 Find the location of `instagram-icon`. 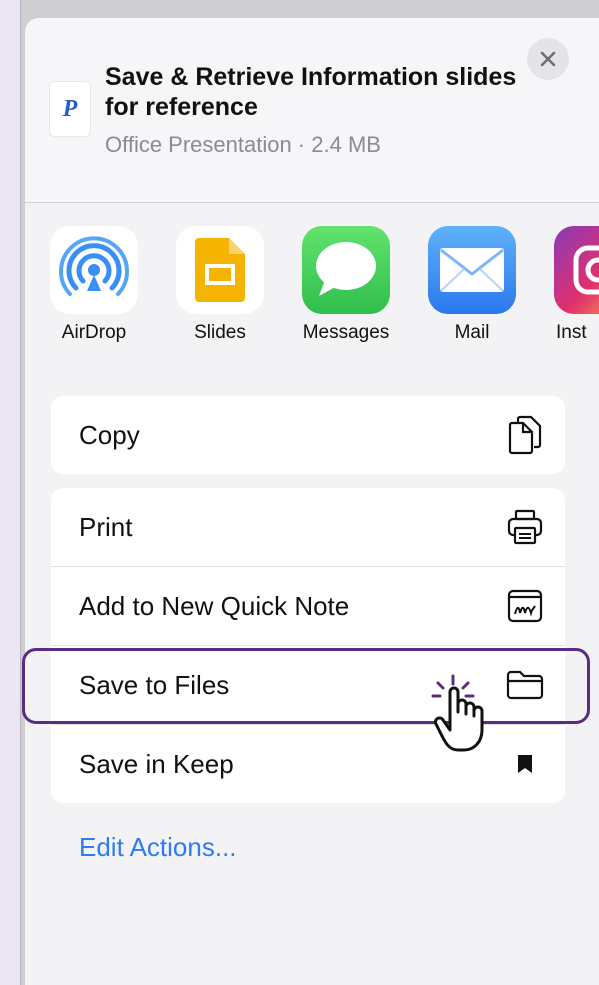

instagram-icon is located at coordinates (576, 270).